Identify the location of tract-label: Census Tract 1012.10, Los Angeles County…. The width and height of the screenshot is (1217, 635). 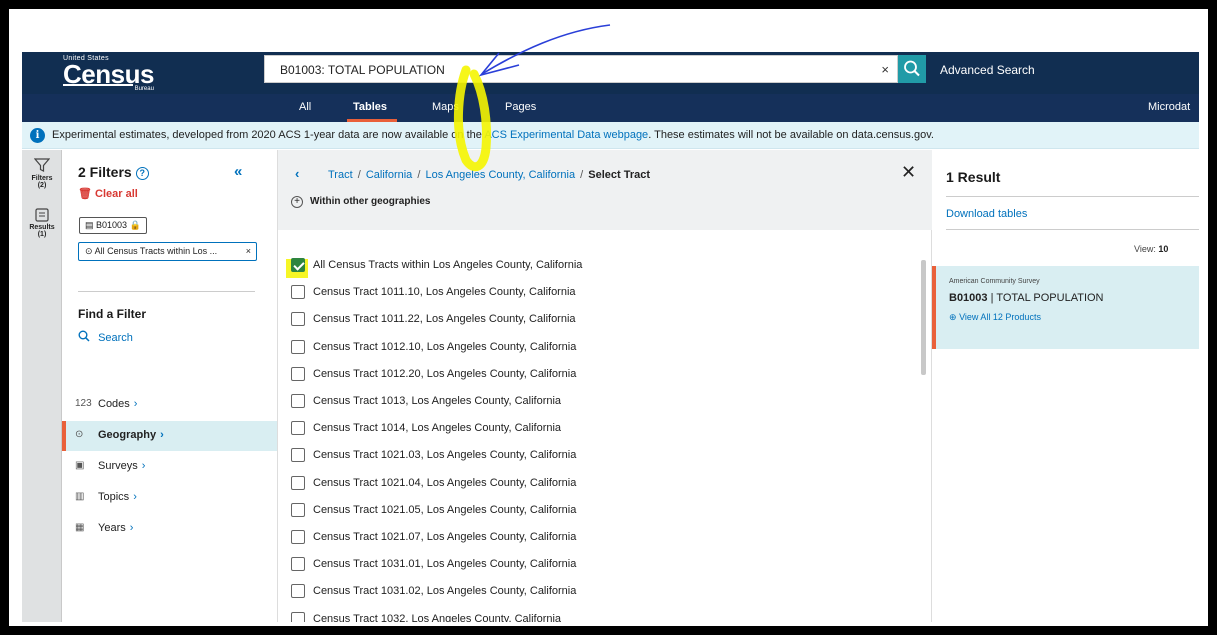
(445, 346).